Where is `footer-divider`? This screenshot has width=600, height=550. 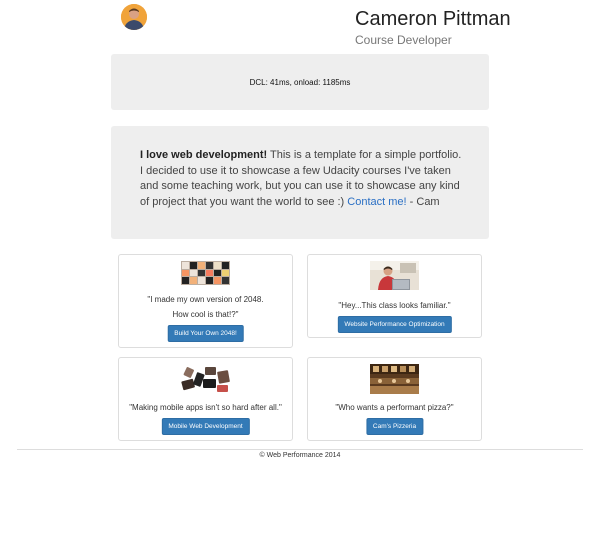 footer-divider is located at coordinates (300, 449).